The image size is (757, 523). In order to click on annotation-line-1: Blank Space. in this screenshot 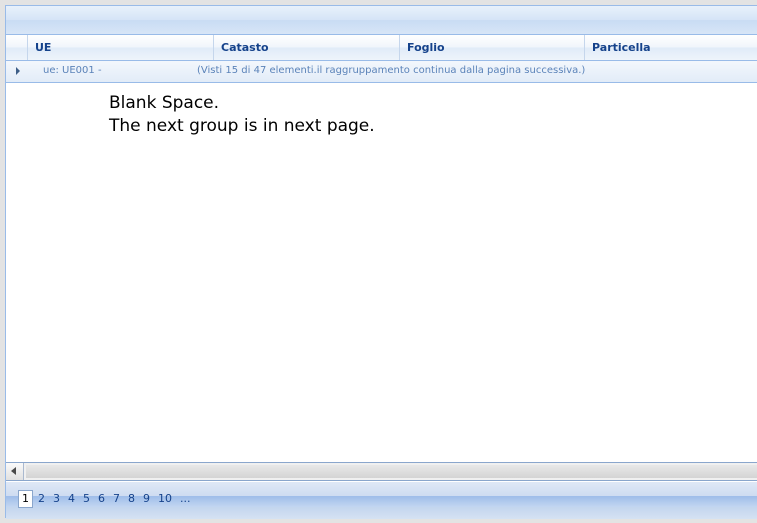, I will do `click(164, 103)`.